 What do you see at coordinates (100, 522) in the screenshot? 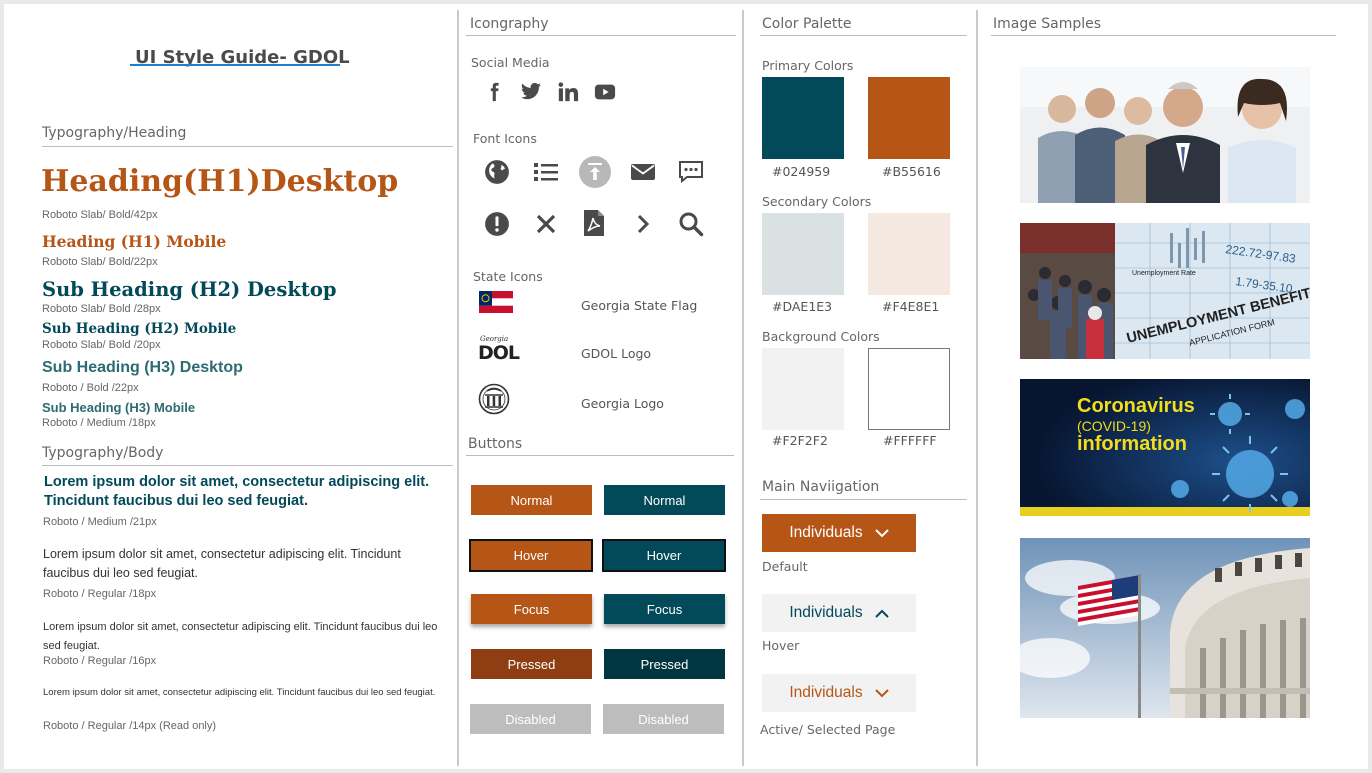
I see `body-21-spec: Roboto / Medium /21px` at bounding box center [100, 522].